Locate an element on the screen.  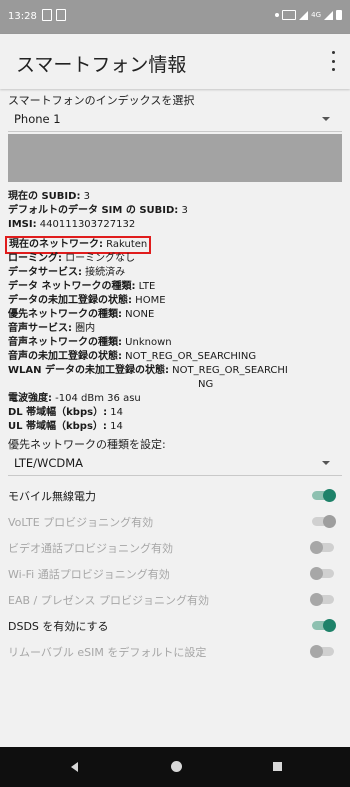
phone-index-label: スマートフォンのインデックスを選択 is located at coordinates (101, 100).